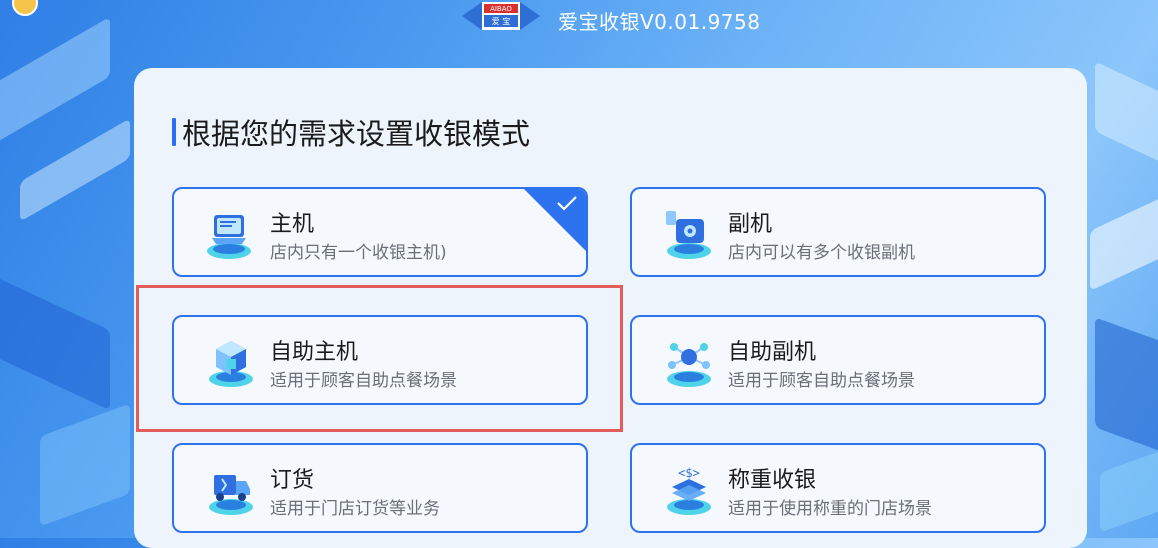 This screenshot has width=1158, height=548. I want to click on weighing-scale-icon: <$>, so click(689, 490).